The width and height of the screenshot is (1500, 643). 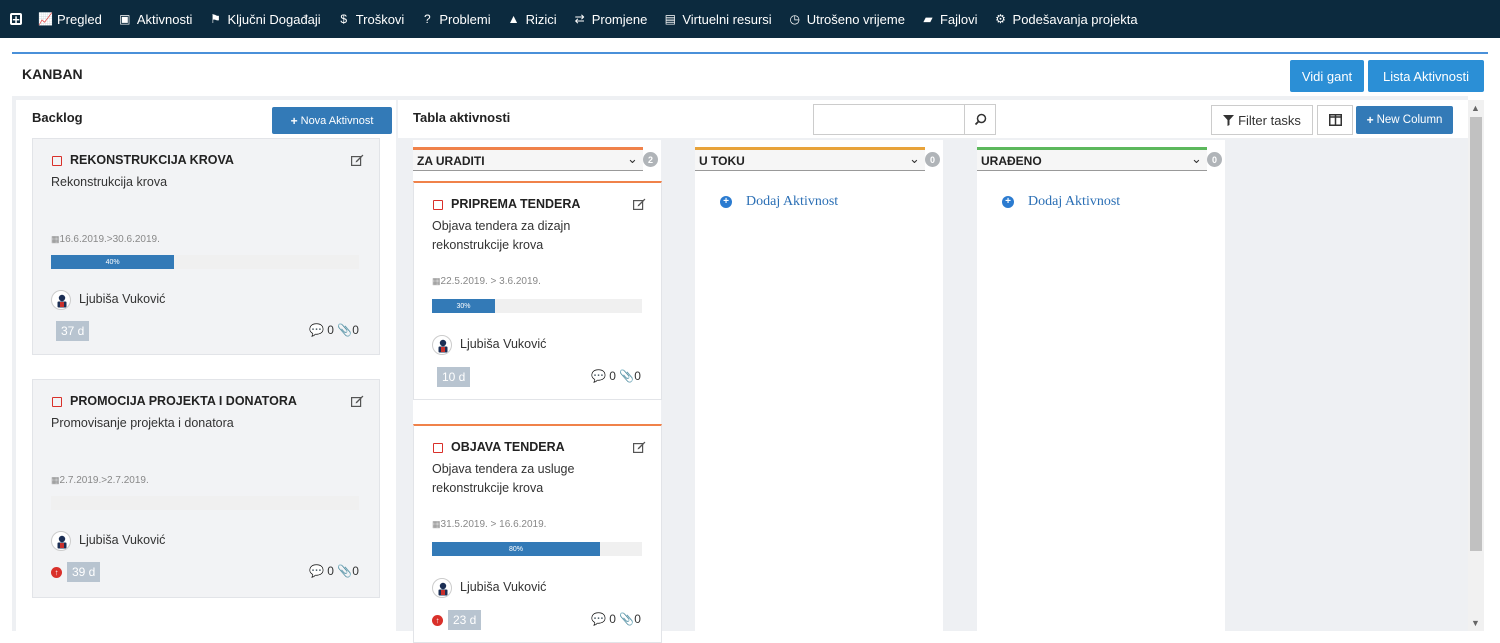 I want to click on task-dates: ▦22.5.2019. > 3.6.2019., so click(x=486, y=281).